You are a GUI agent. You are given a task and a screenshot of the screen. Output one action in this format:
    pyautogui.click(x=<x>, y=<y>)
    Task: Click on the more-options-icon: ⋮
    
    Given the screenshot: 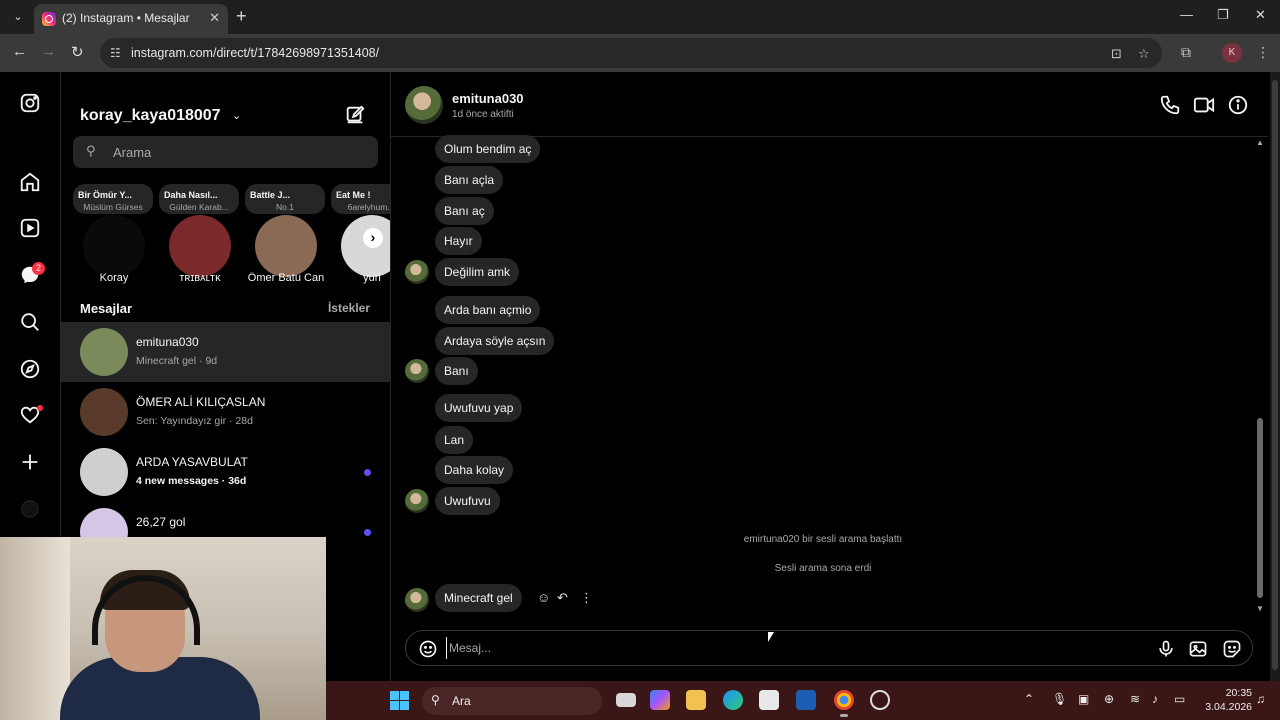 What is the action you would take?
    pyautogui.click(x=586, y=598)
    